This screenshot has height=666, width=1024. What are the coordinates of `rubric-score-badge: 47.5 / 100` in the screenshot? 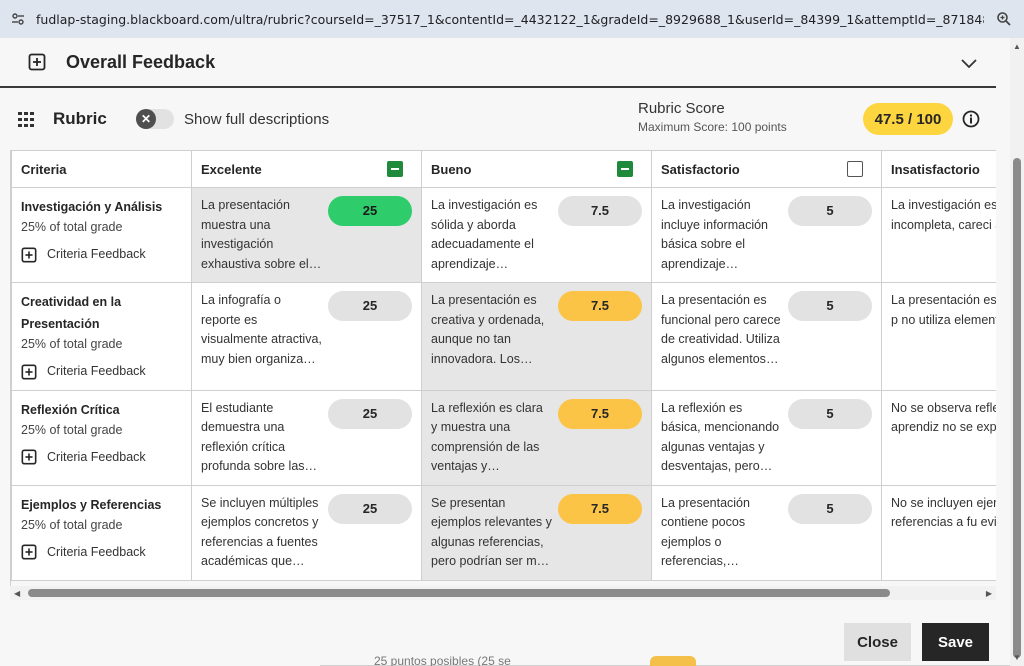 It's located at (908, 119).